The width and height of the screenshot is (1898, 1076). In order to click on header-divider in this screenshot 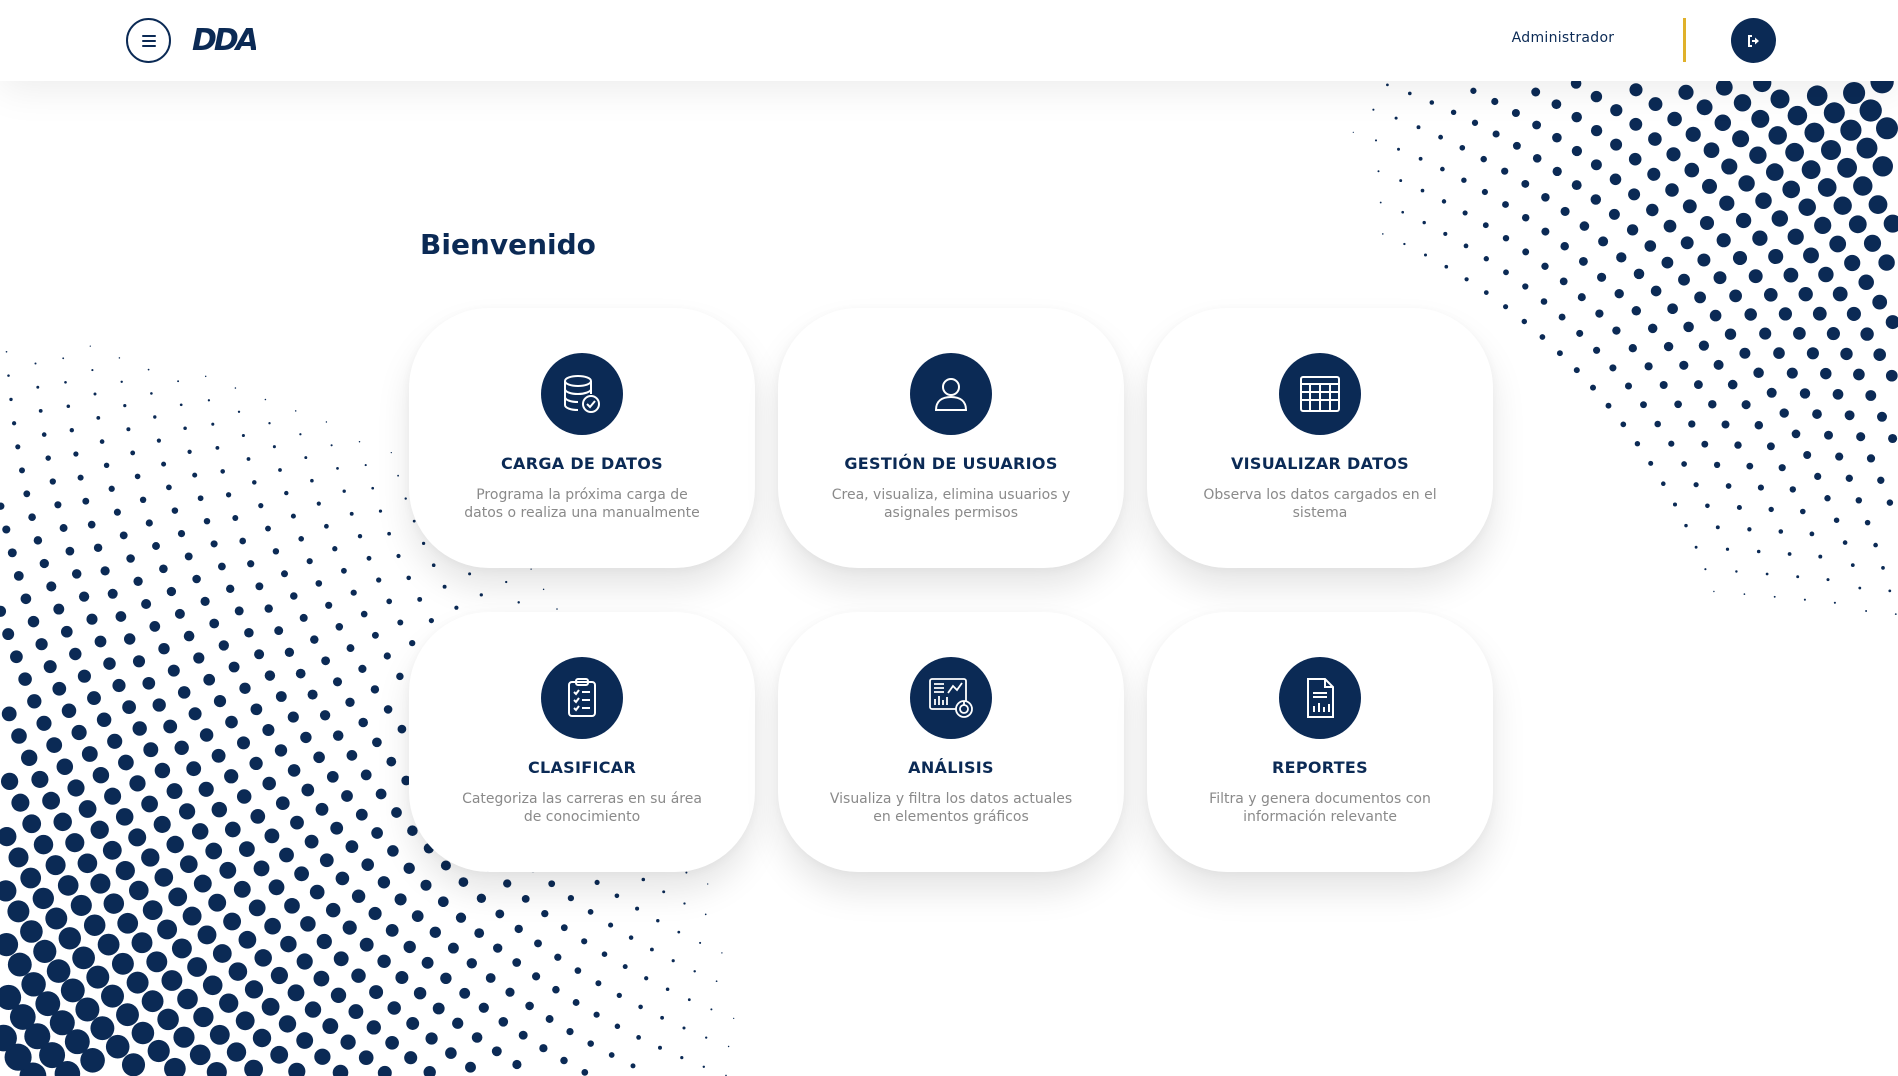, I will do `click(1684, 40)`.